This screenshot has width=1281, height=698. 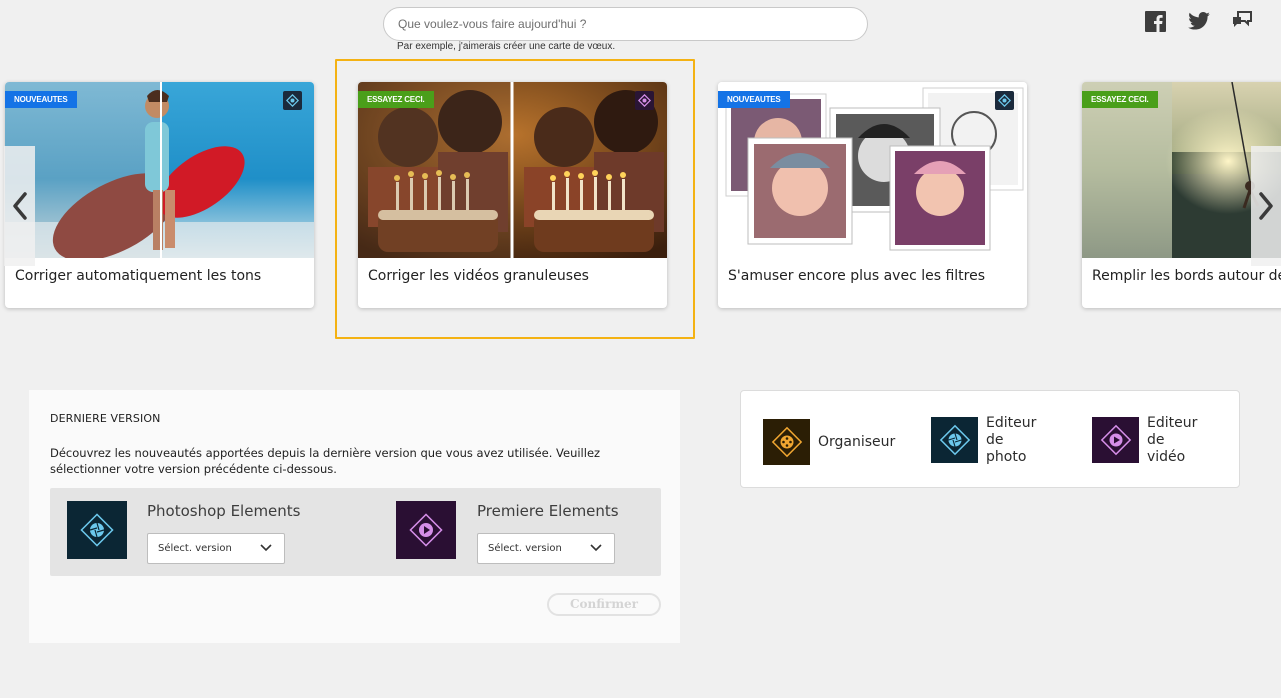 What do you see at coordinates (857, 441) in the screenshot?
I see `organizer-label: Organiseur` at bounding box center [857, 441].